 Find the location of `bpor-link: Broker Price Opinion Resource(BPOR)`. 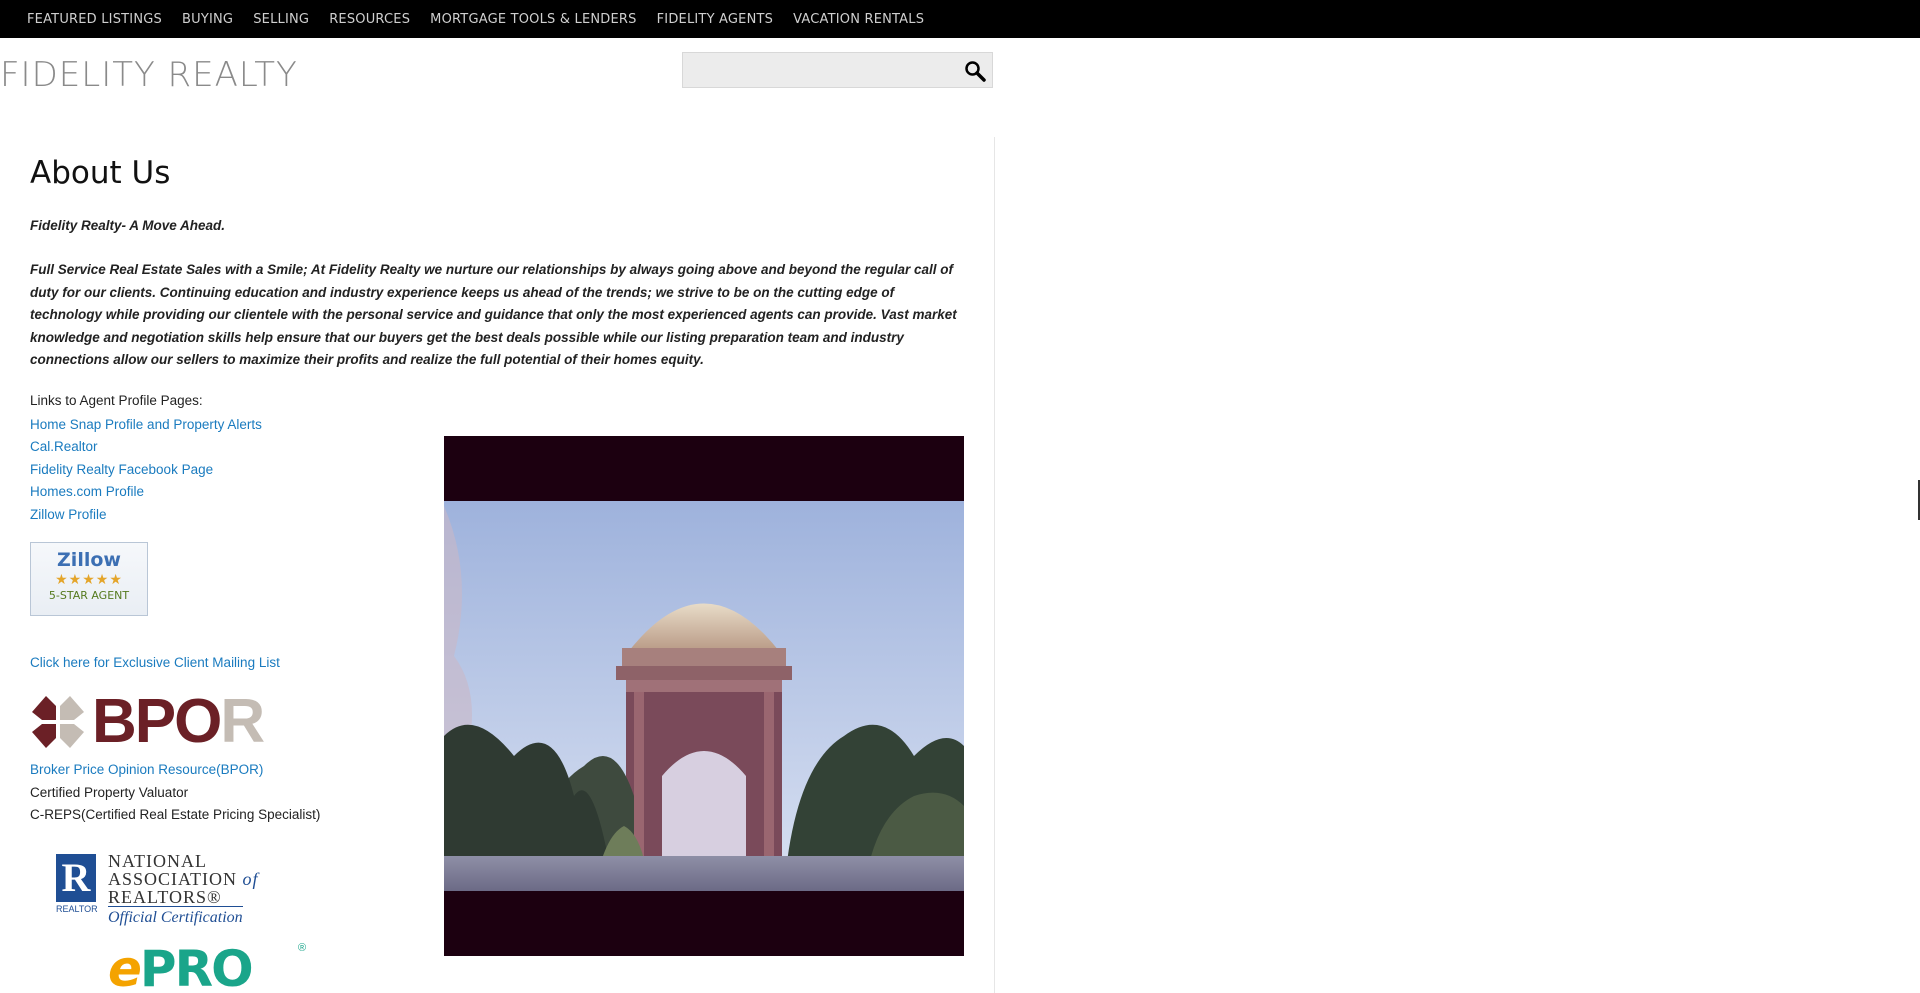

bpor-link: Broker Price Opinion Resource(BPOR) is located at coordinates (146, 769).